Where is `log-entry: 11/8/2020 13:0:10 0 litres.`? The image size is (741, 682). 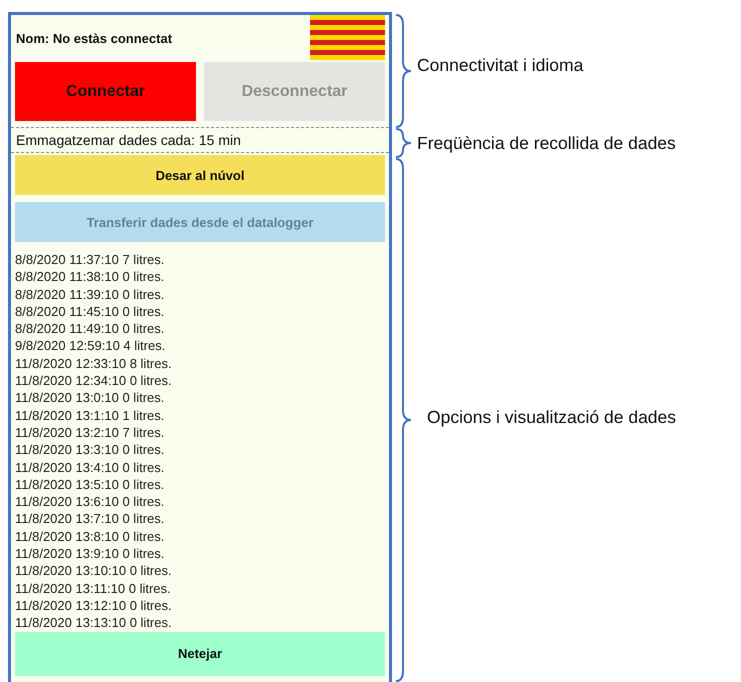 log-entry: 11/8/2020 13:0:10 0 litres. is located at coordinates (90, 398).